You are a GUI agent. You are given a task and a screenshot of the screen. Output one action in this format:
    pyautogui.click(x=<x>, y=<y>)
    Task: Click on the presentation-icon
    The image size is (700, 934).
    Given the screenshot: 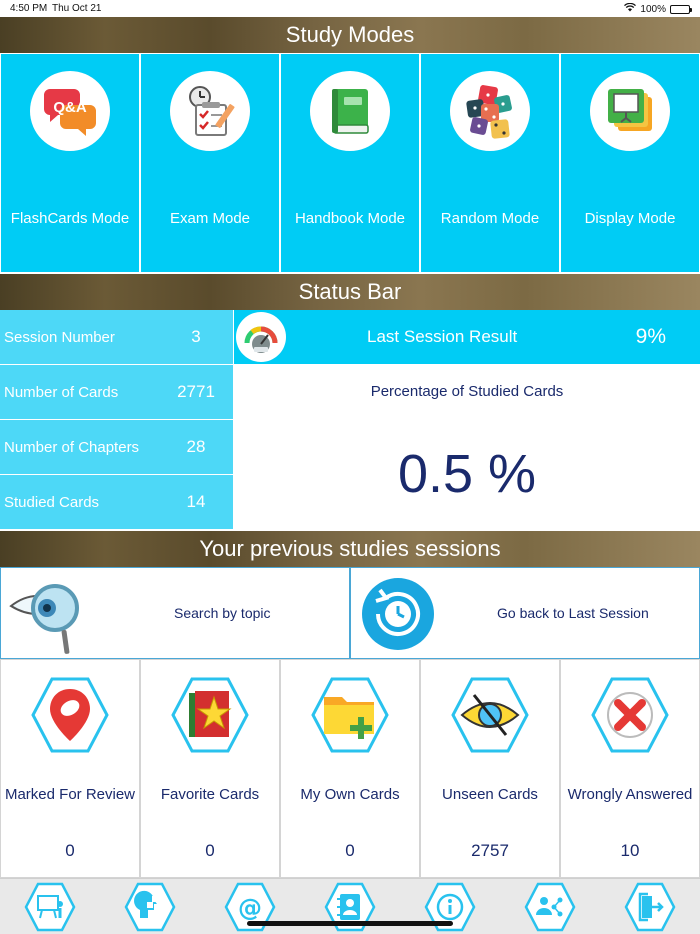 What is the action you would take?
    pyautogui.click(x=630, y=111)
    